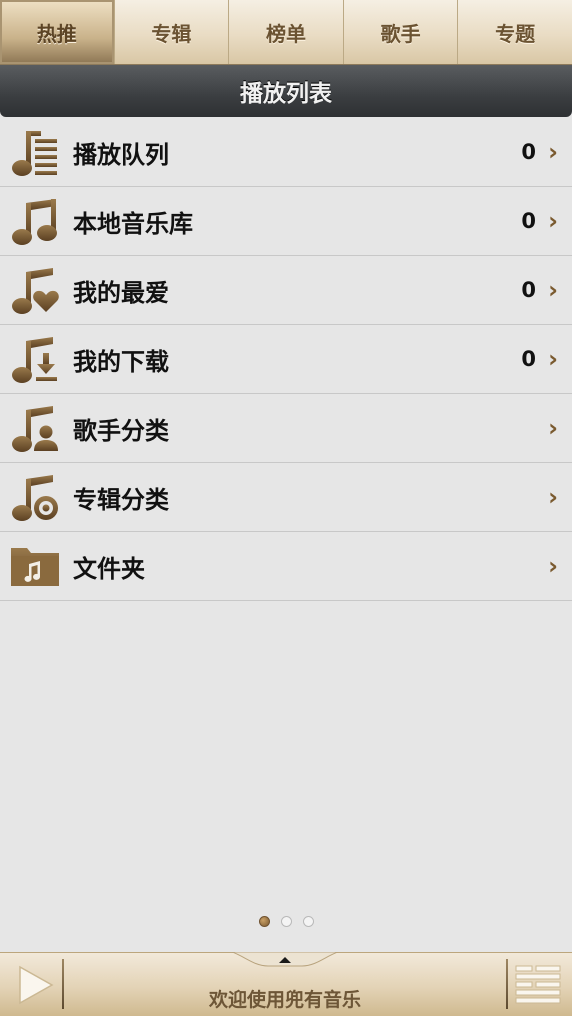  I want to click on page-indicator, so click(286, 921).